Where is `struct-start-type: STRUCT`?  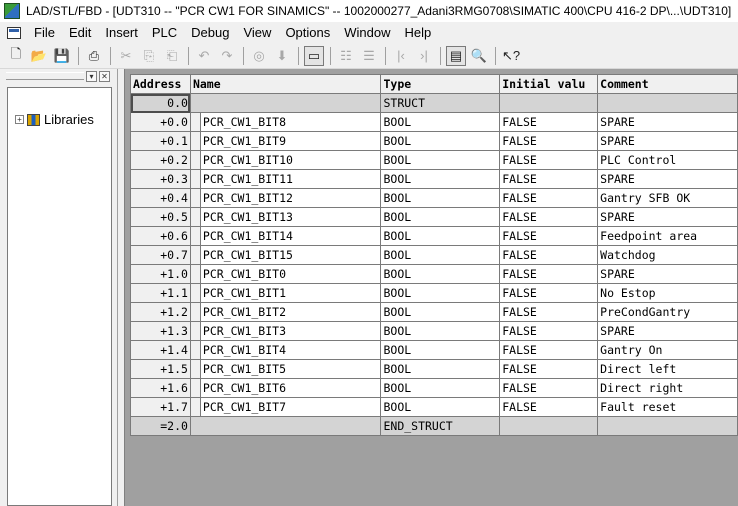 struct-start-type: STRUCT is located at coordinates (440, 103).